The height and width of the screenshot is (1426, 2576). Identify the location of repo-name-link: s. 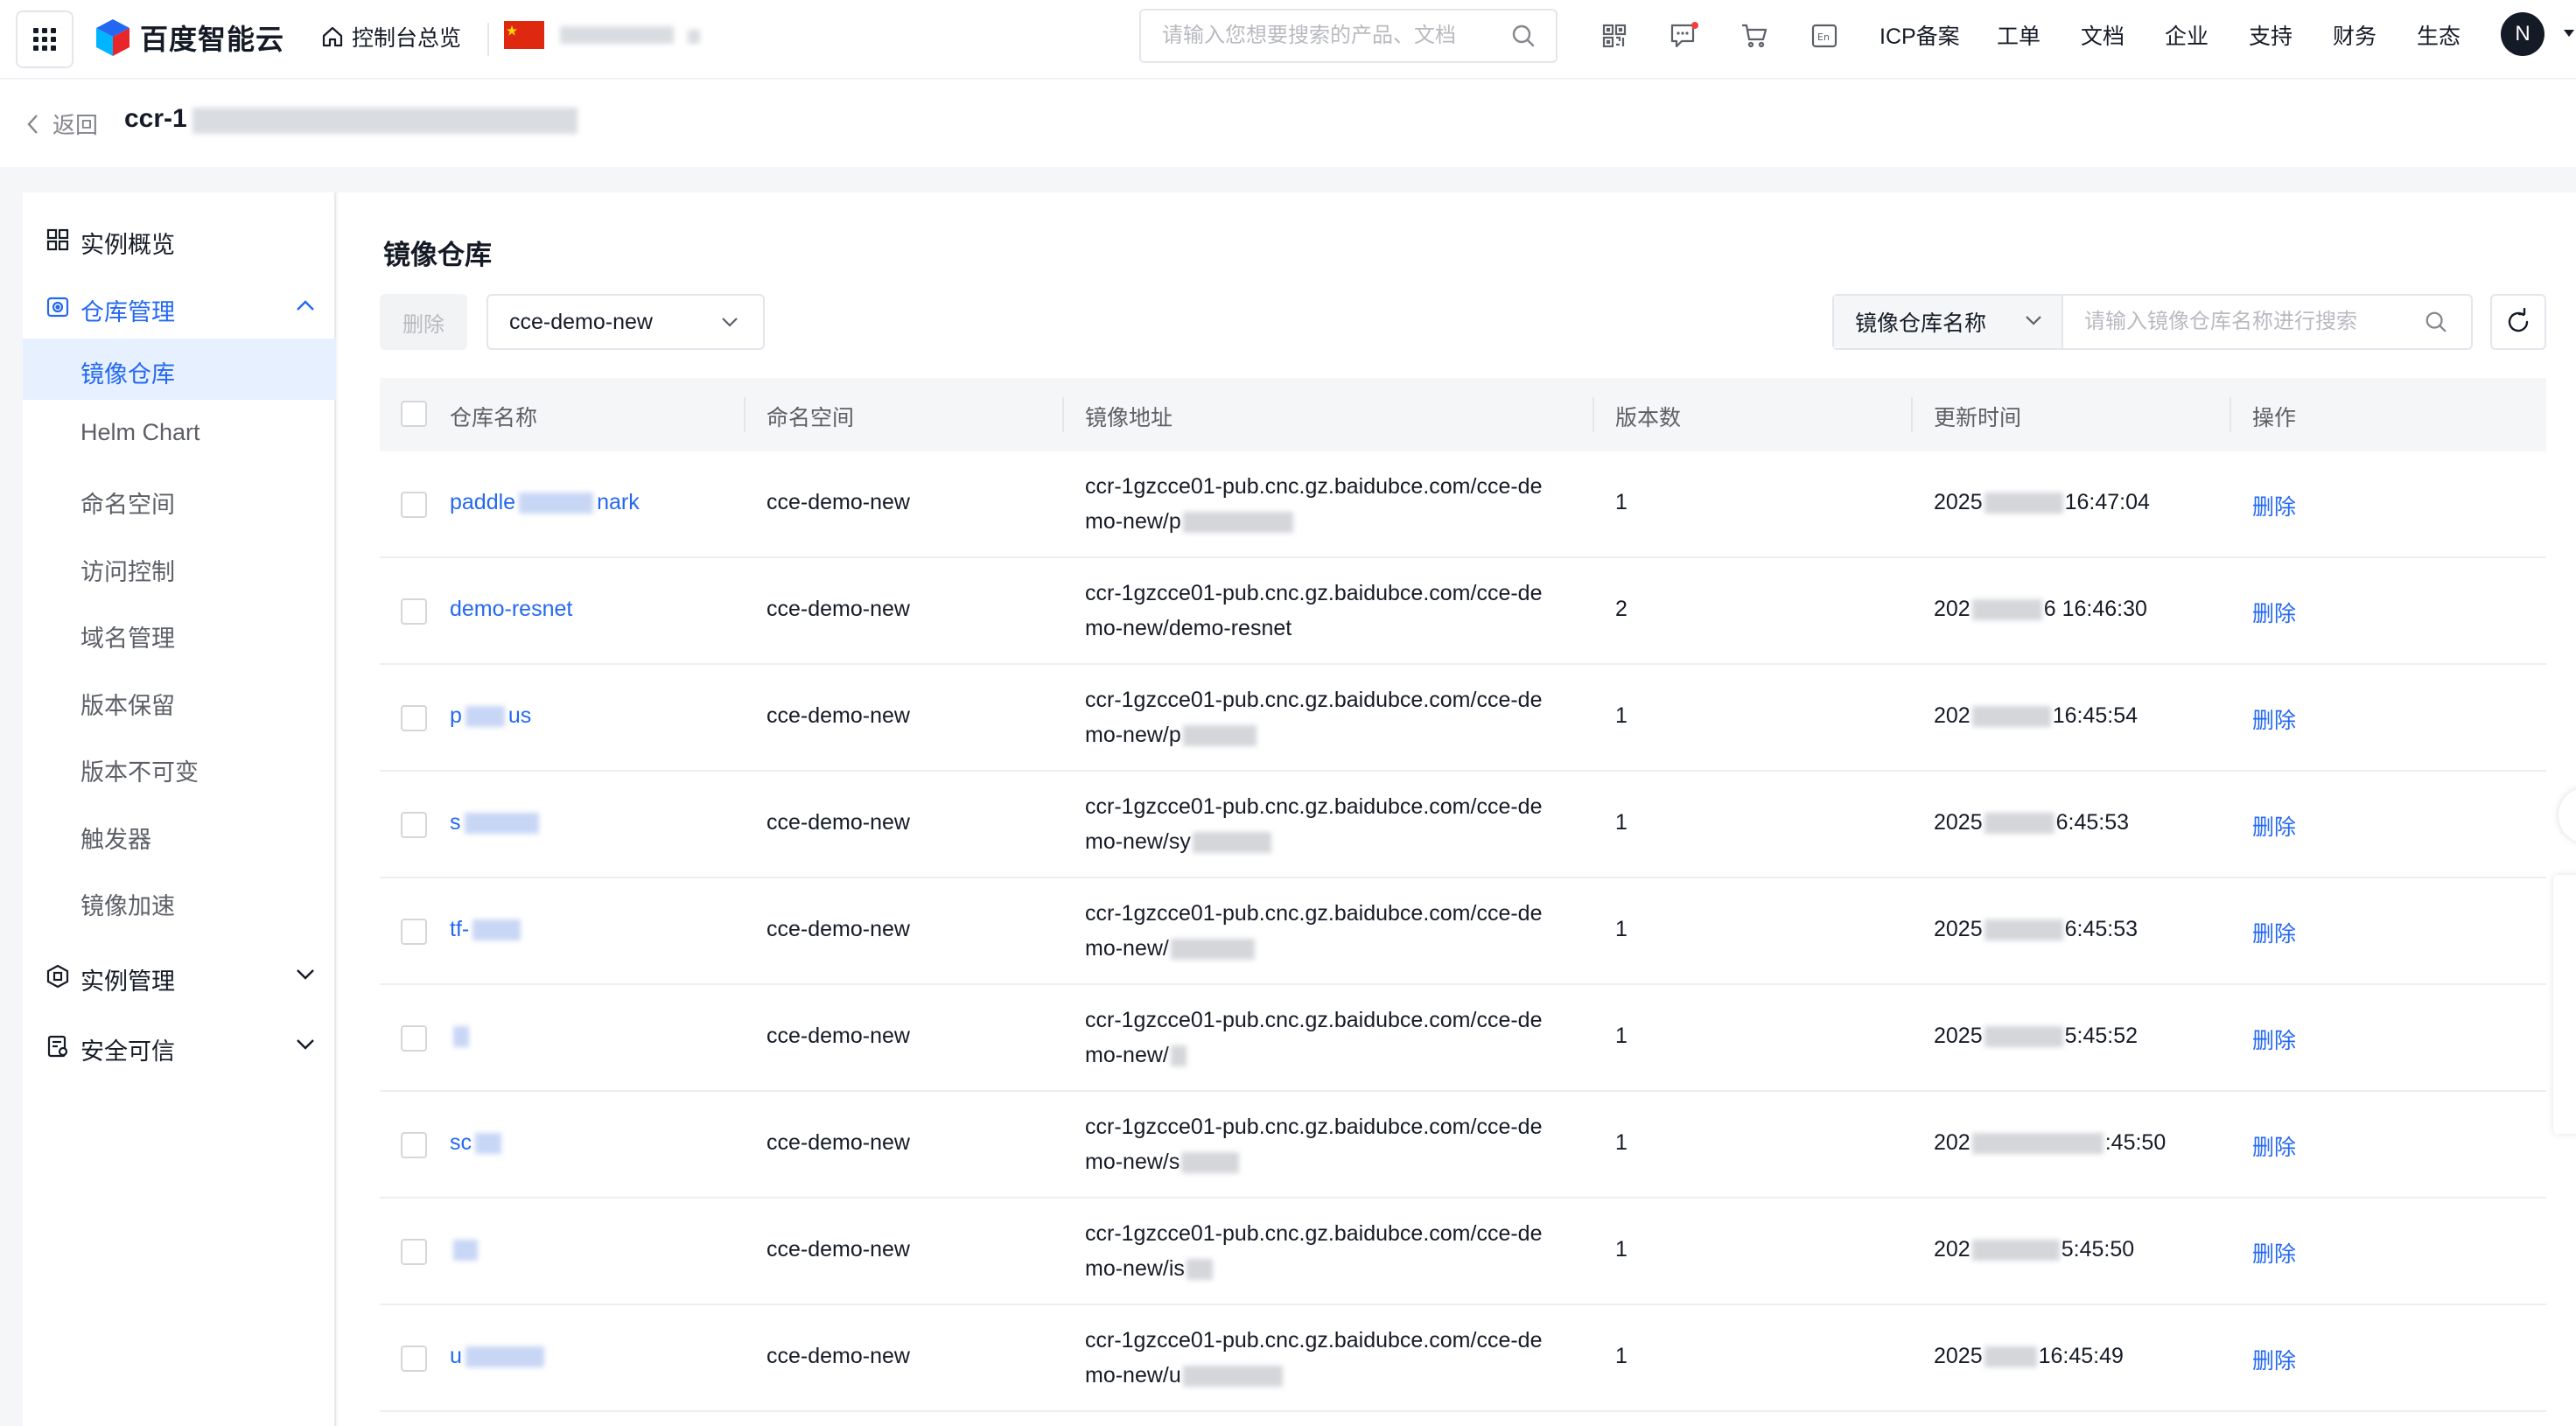
(496, 822).